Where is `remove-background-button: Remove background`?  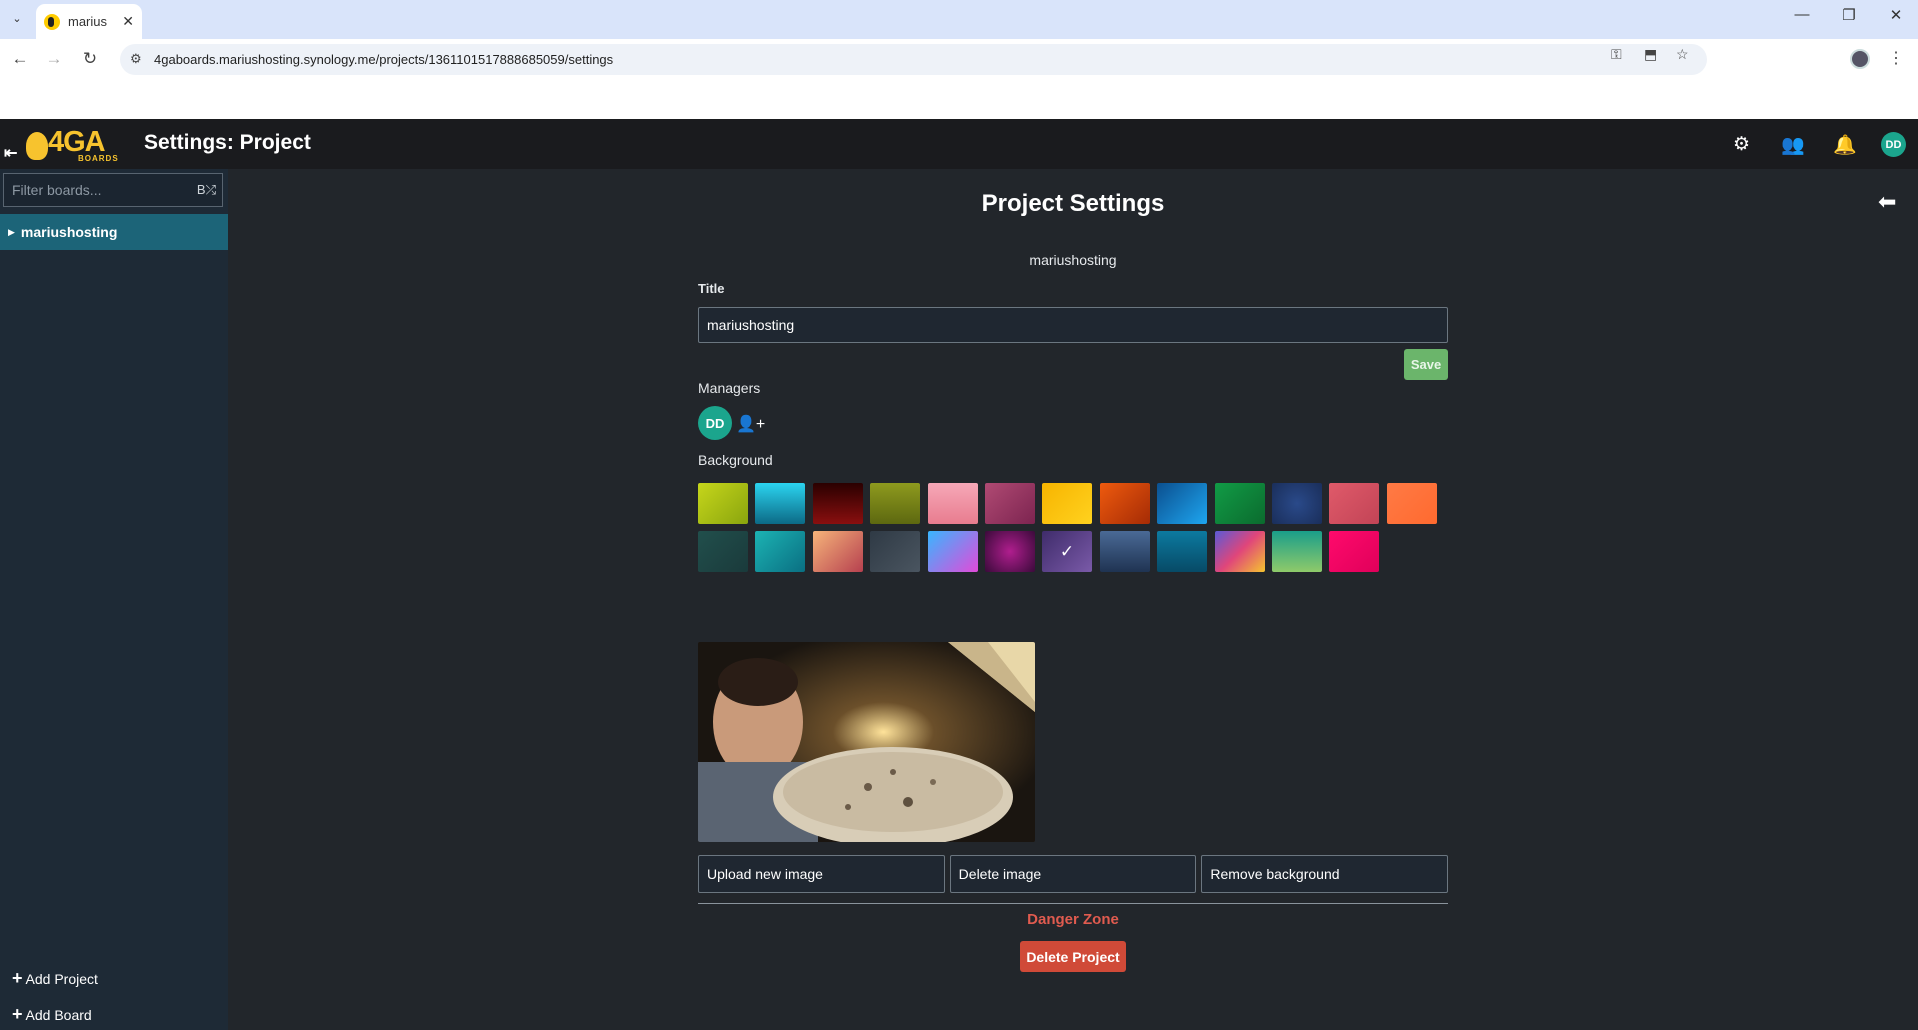 remove-background-button: Remove background is located at coordinates (1325, 874).